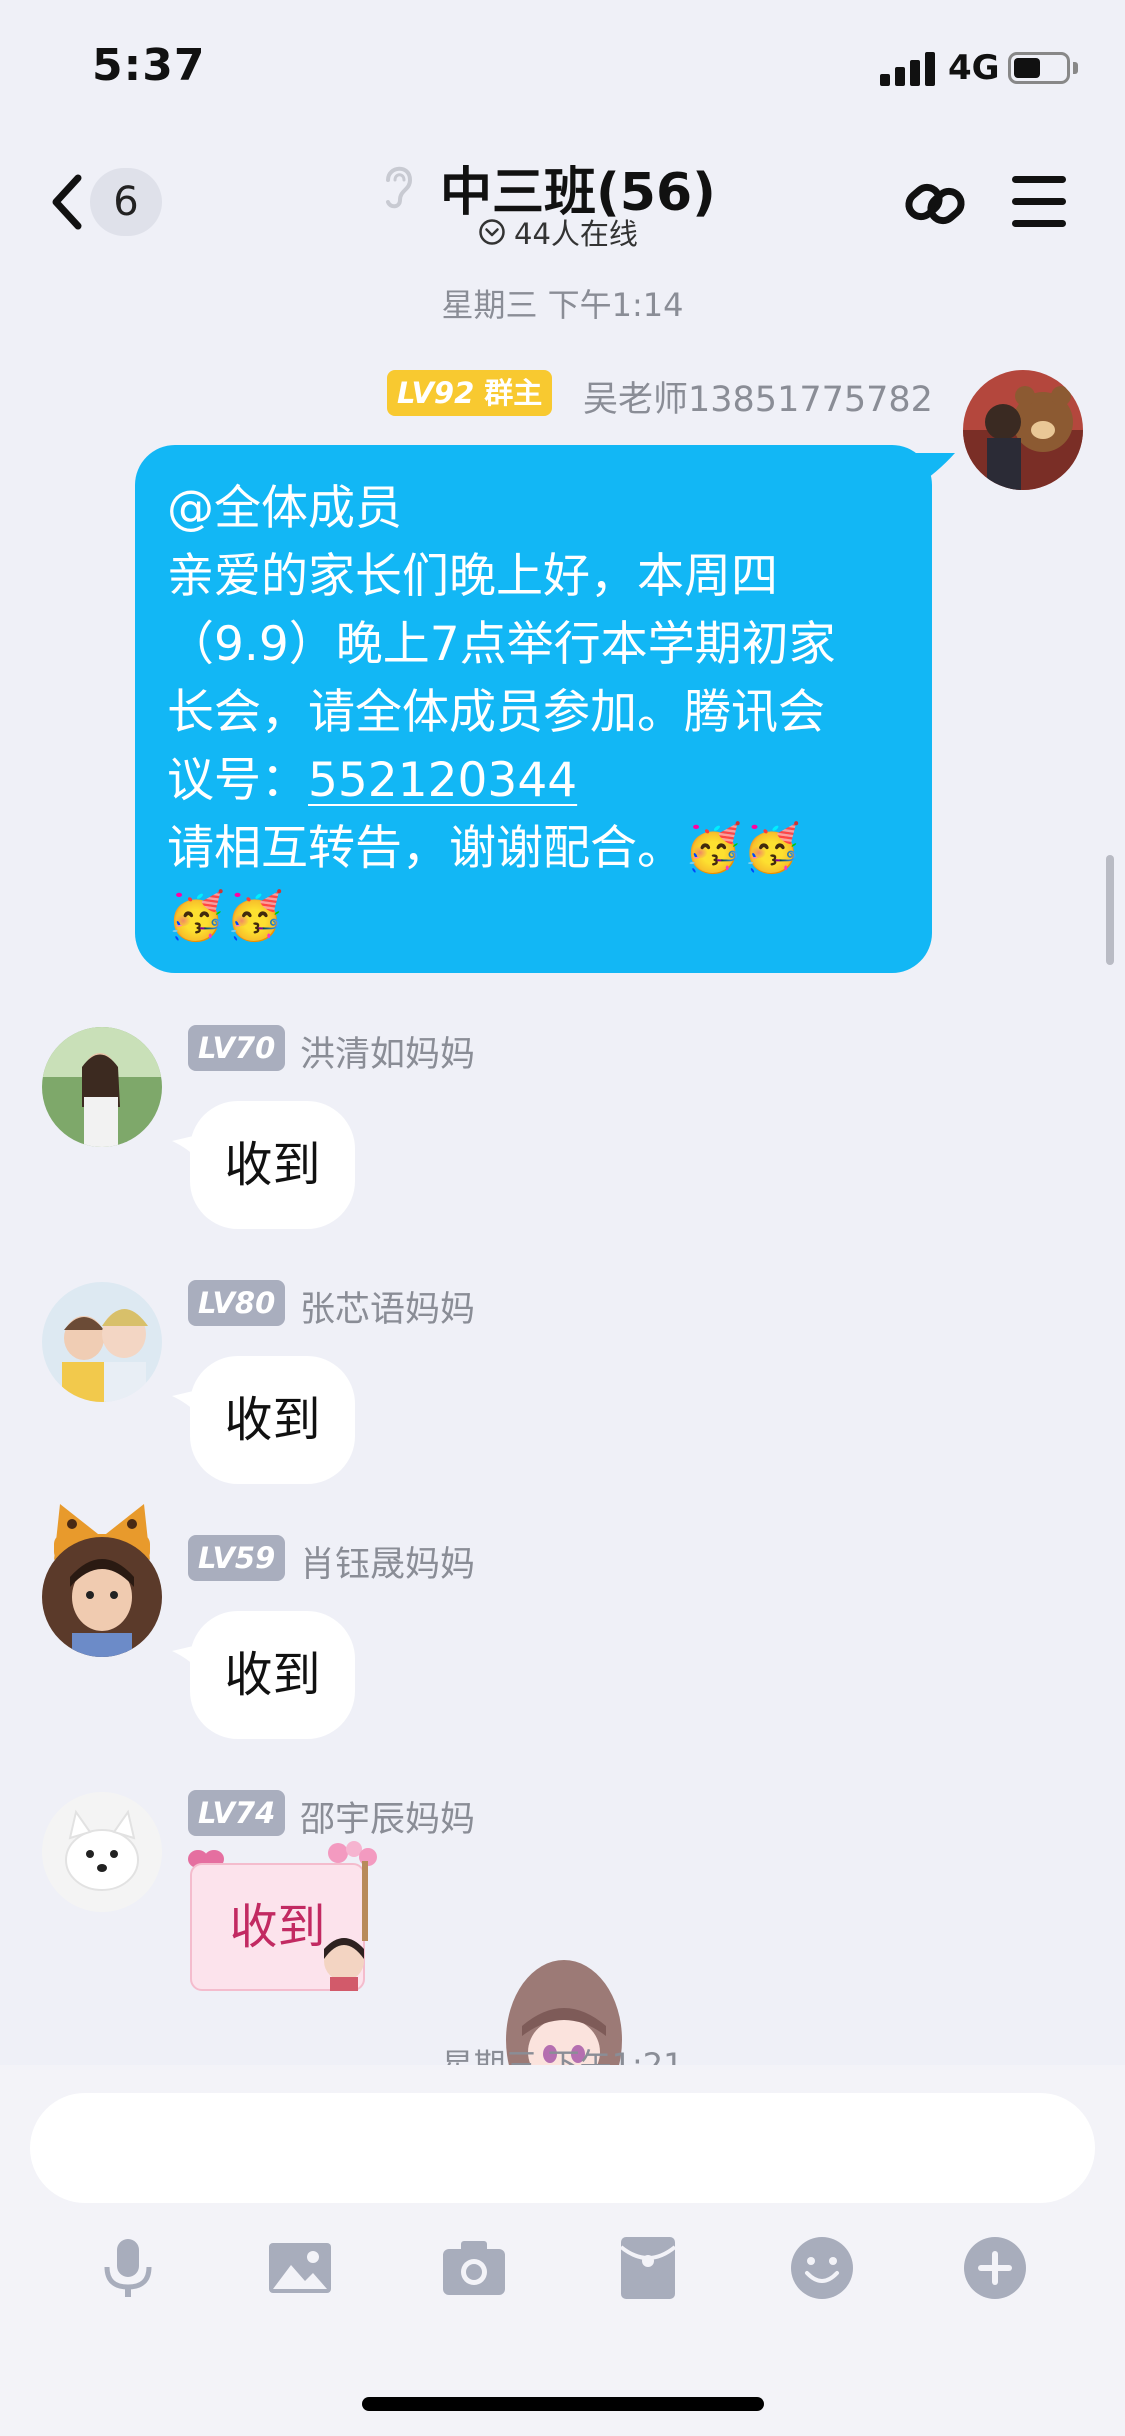 The image size is (1125, 2436). I want to click on level-badge: LV59, so click(237, 1558).